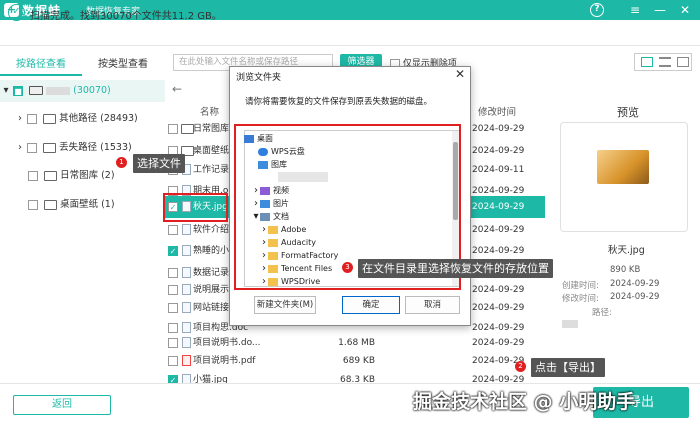 This screenshot has height=428, width=700. I want to click on watermark: 掘金技术社区 @ 小明助手, so click(524, 402).